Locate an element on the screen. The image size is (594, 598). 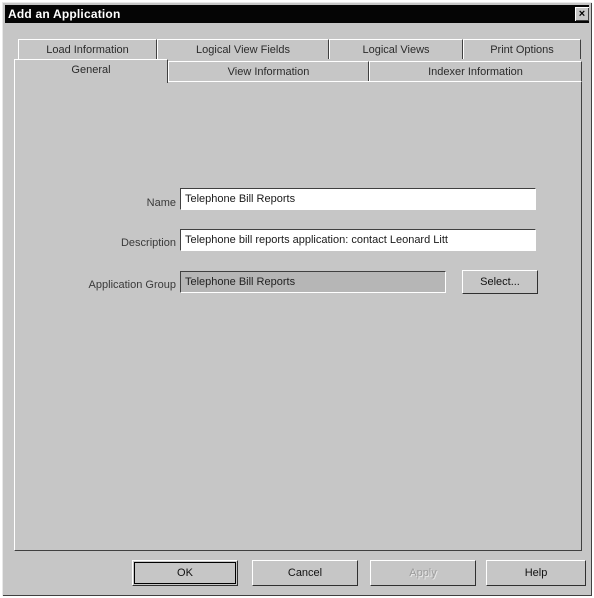
name-field: Telephone Bill Reports is located at coordinates (358, 199).